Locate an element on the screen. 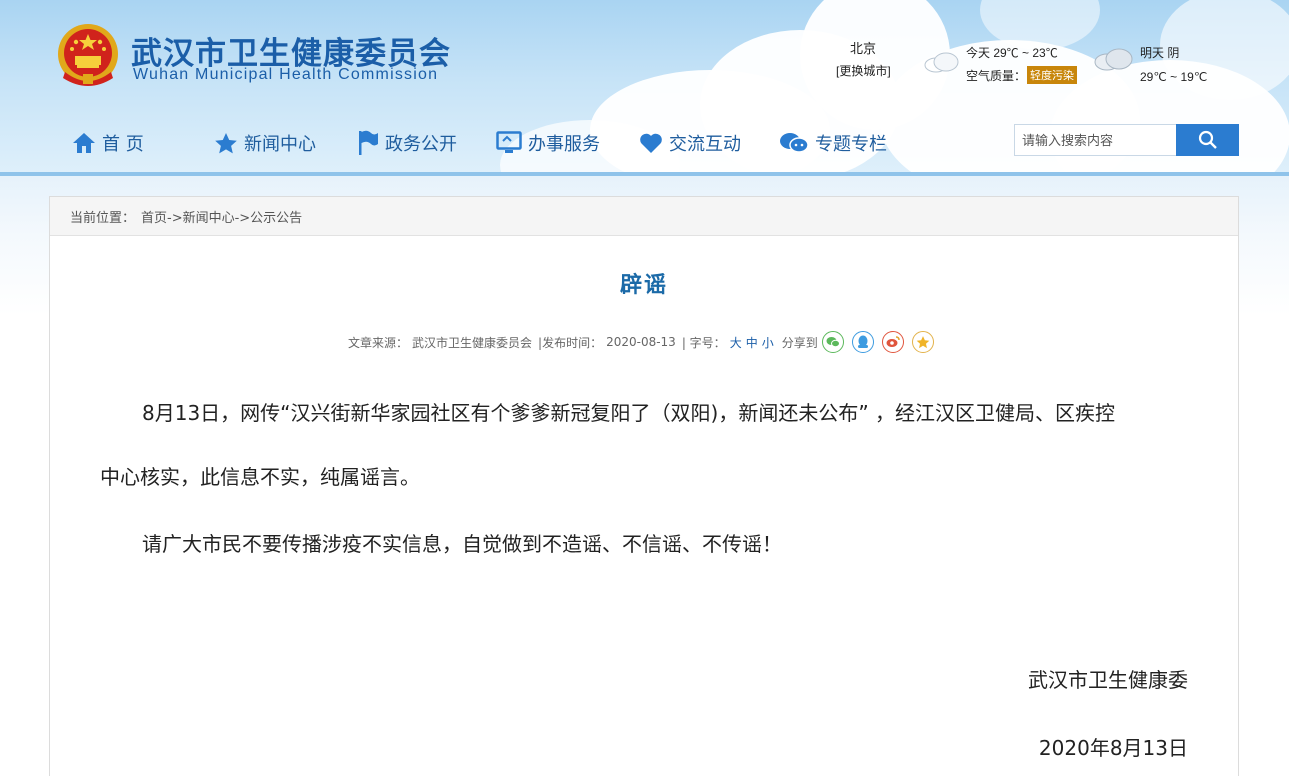 The width and height of the screenshot is (1289, 776). nav-special-topics-label: 专题专栏 is located at coordinates (851, 144).